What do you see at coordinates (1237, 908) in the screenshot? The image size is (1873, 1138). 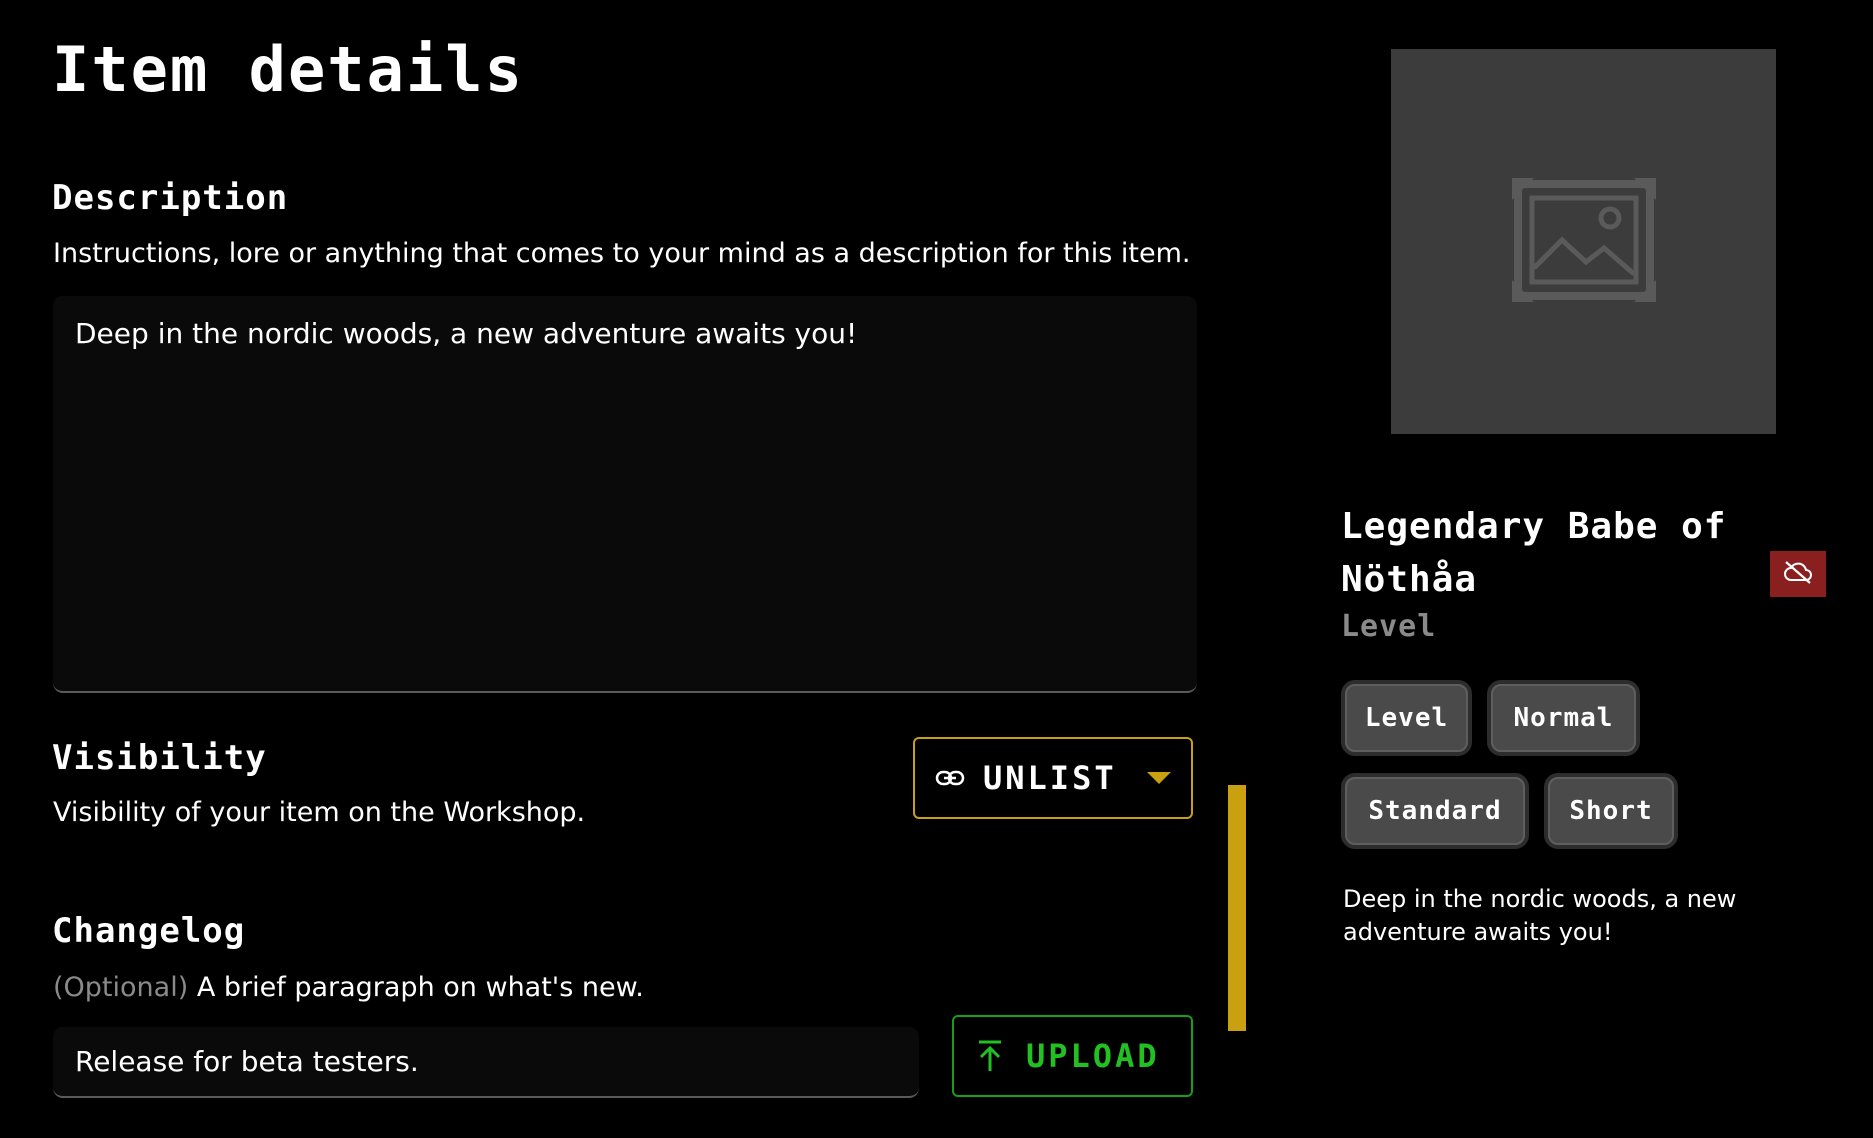 I see `scrollbar-thumb` at bounding box center [1237, 908].